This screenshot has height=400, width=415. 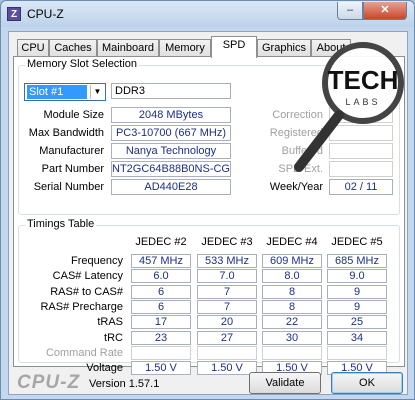 What do you see at coordinates (292, 242) in the screenshot?
I see `timings-column-header: JEDEC #4` at bounding box center [292, 242].